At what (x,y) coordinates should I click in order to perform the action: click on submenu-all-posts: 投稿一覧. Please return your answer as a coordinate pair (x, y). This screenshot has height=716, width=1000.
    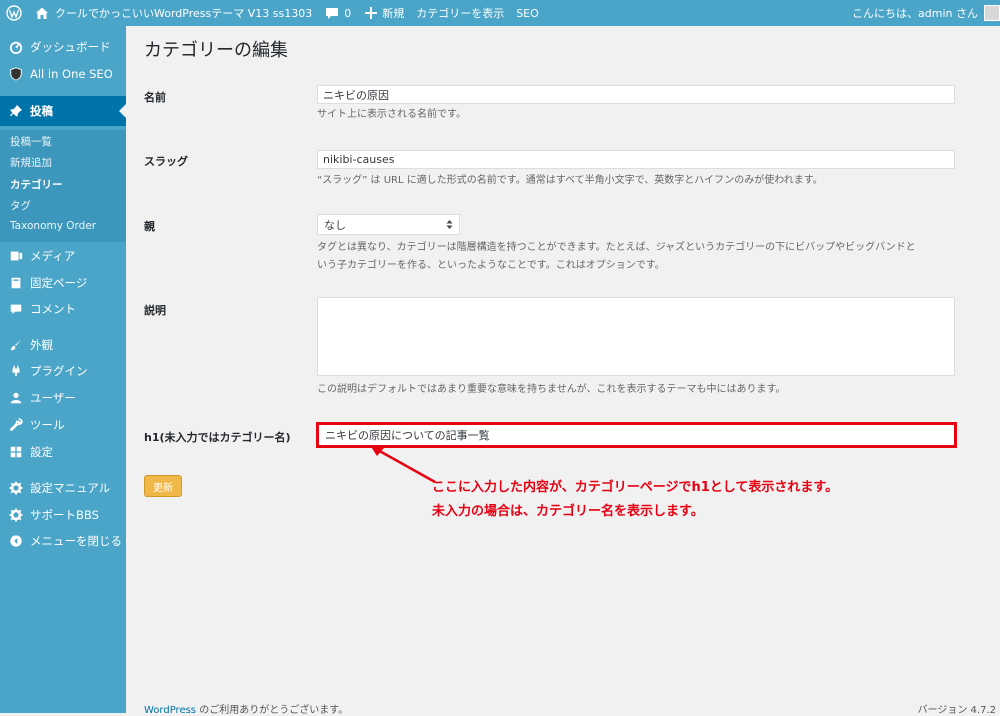
    Looking at the image, I should click on (31, 141).